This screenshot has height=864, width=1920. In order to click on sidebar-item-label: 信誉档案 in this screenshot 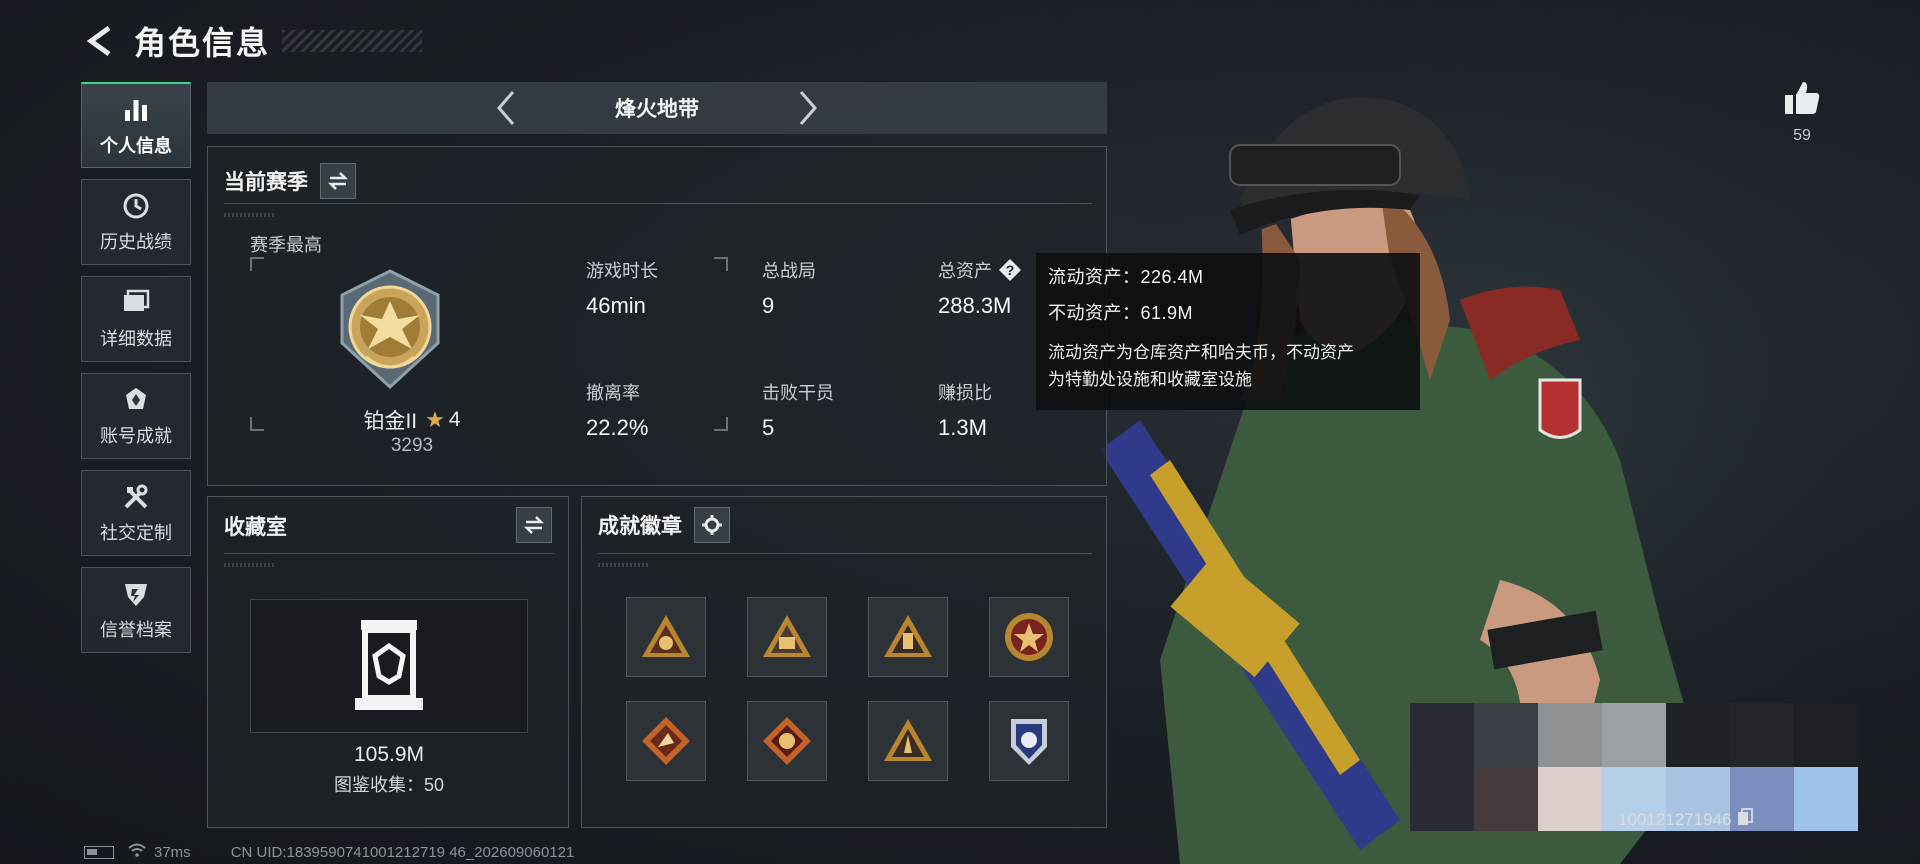, I will do `click(136, 630)`.